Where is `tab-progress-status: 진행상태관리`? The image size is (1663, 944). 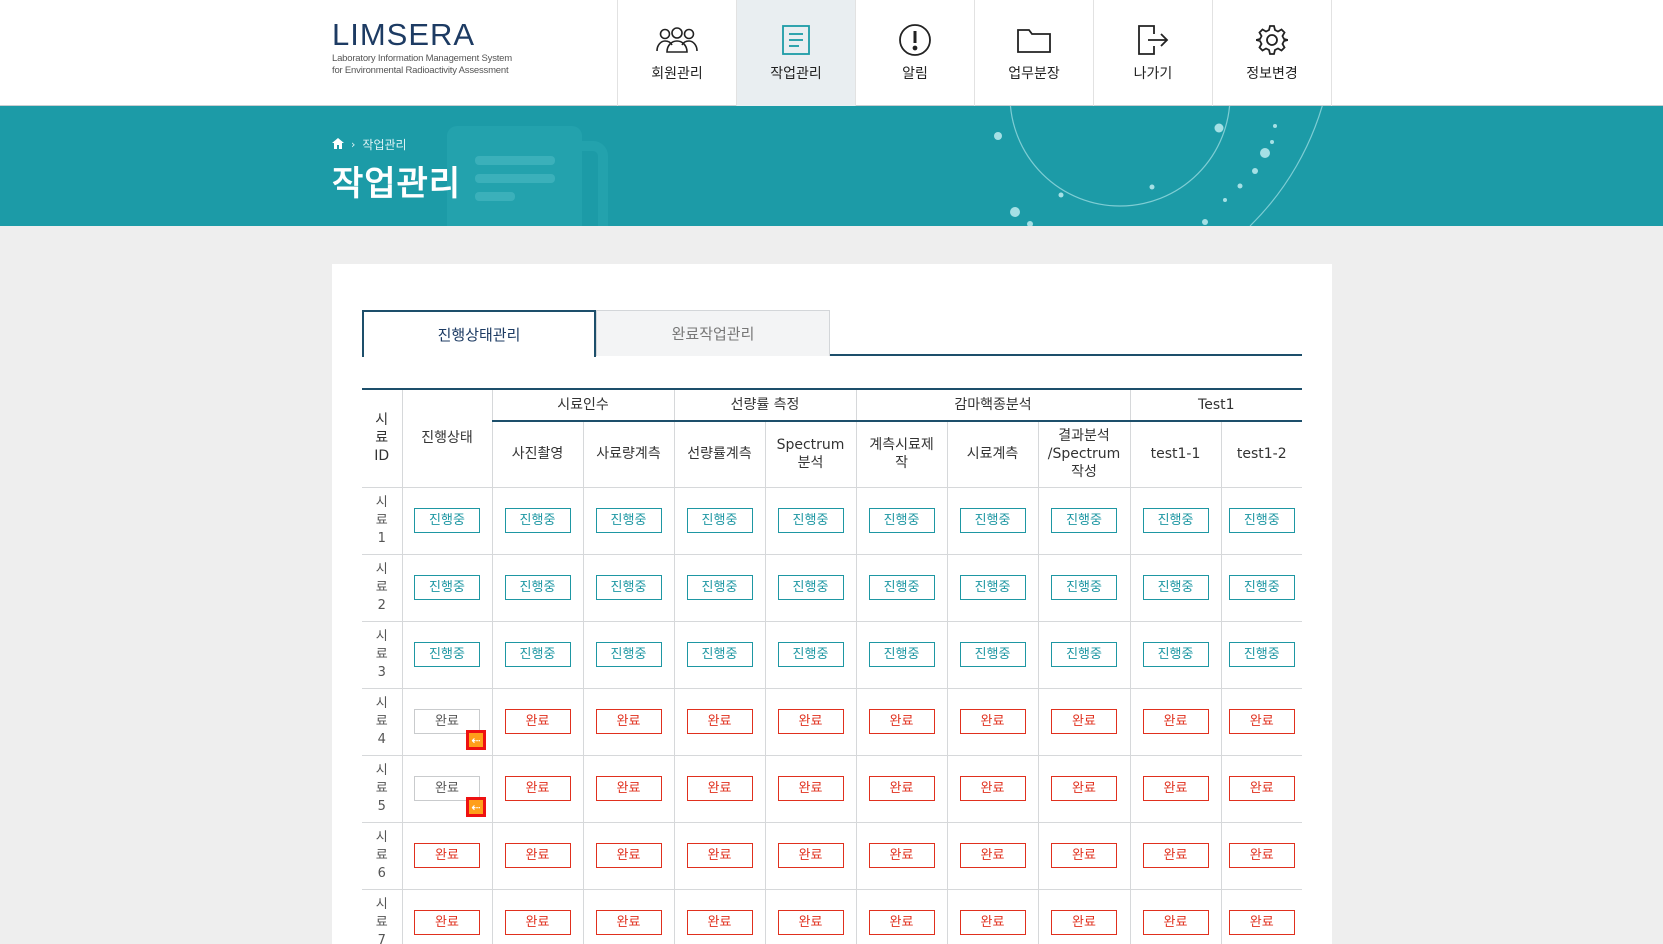
tab-progress-status: 진행상태관리 is located at coordinates (479, 333).